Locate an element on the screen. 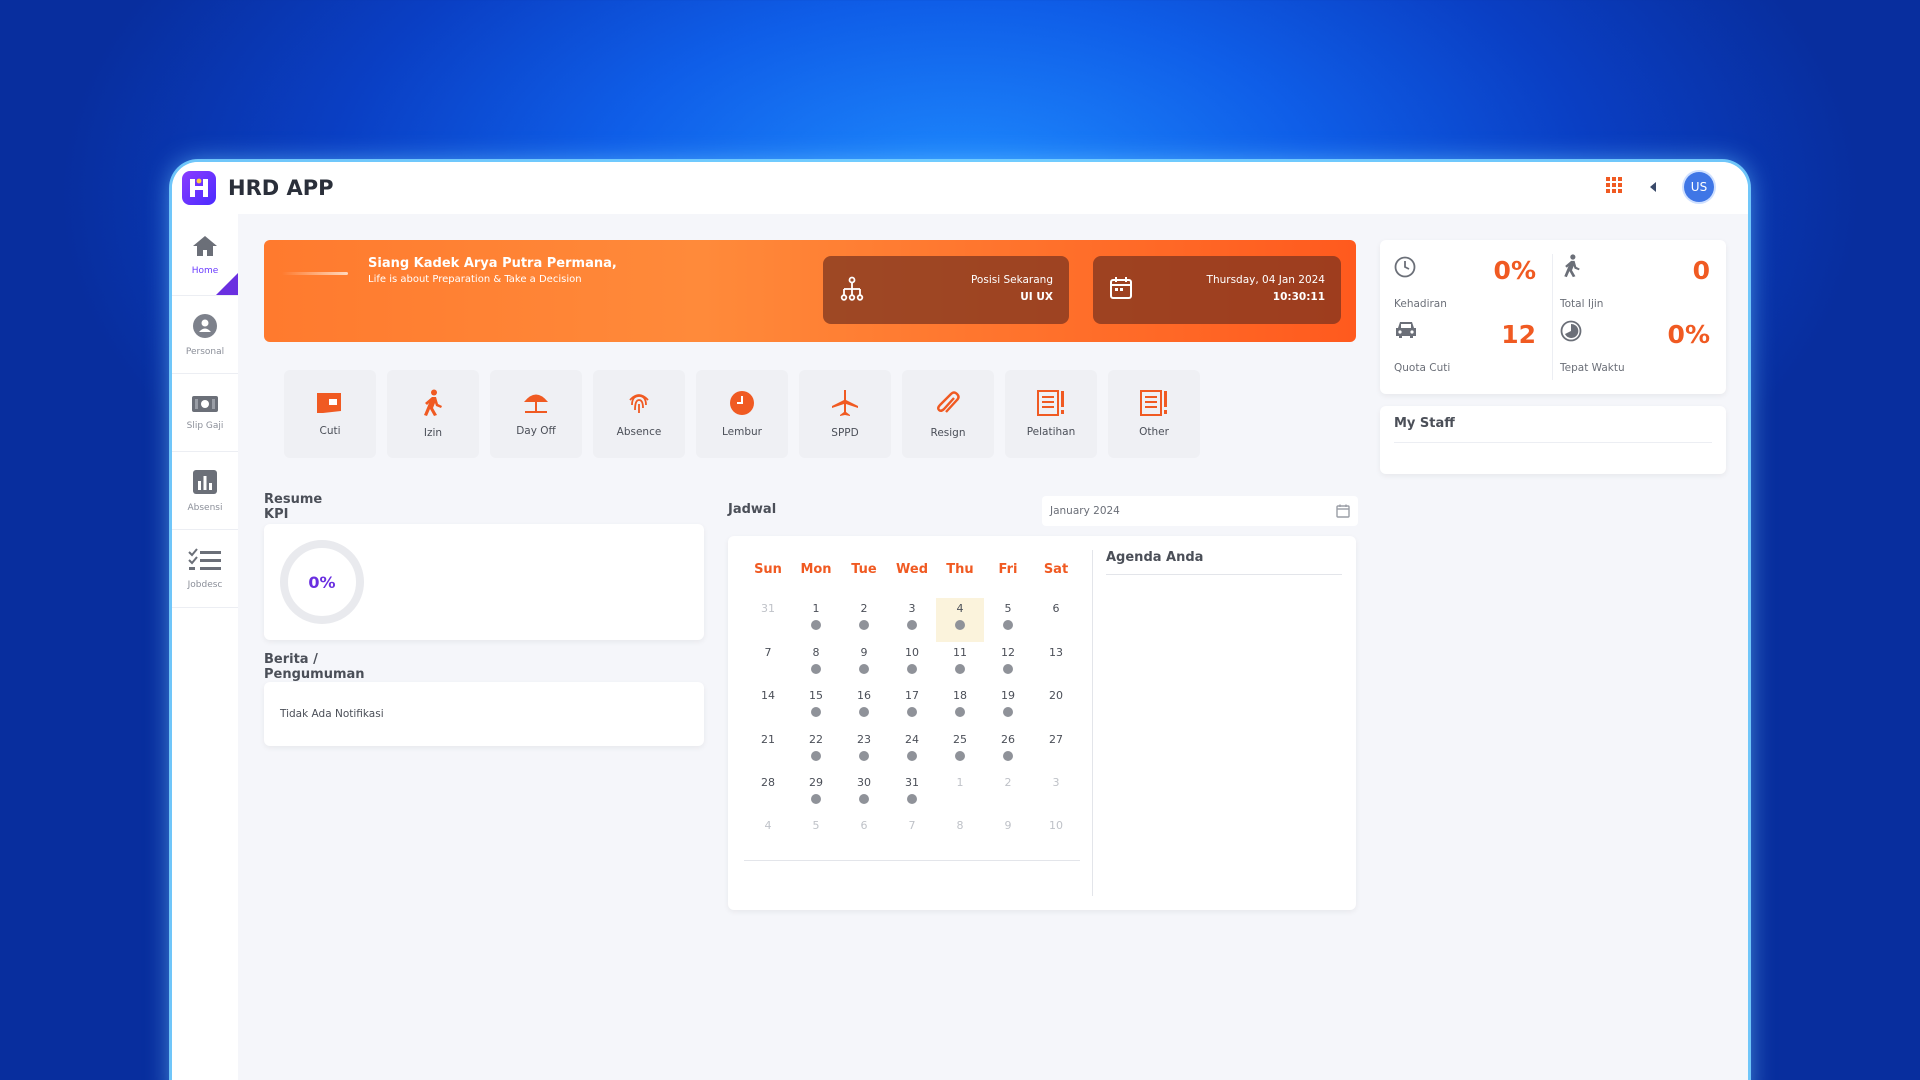 This screenshot has height=1080, width=1920. calendar-day: 24 is located at coordinates (912, 739).